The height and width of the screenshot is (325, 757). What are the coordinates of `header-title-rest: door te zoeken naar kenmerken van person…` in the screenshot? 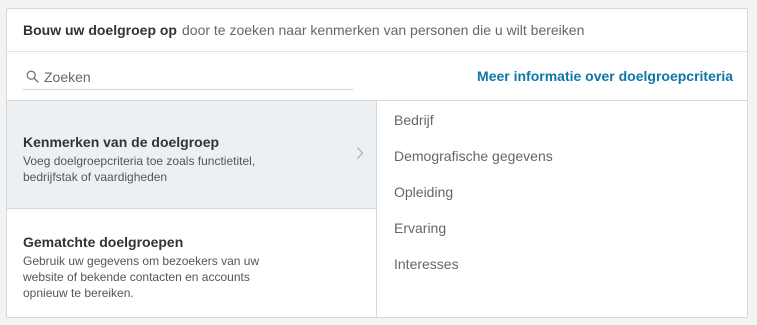 It's located at (383, 30).